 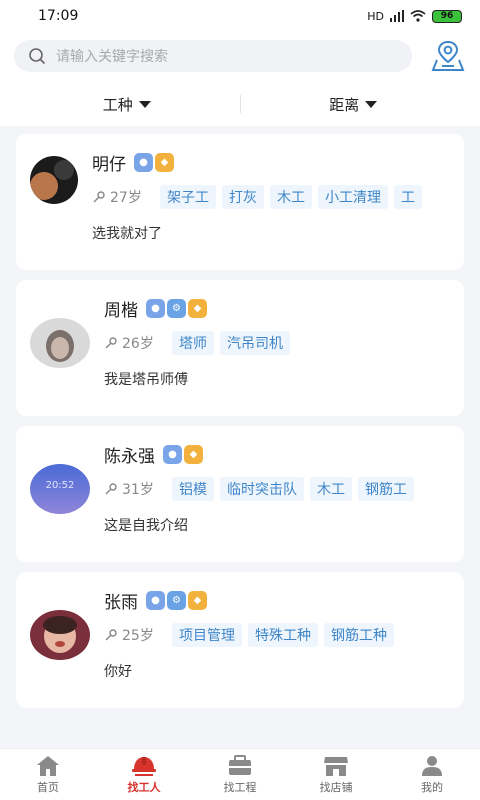 I want to click on meta-row: 26岁 塔师 汽吊司机, so click(x=284, y=343).